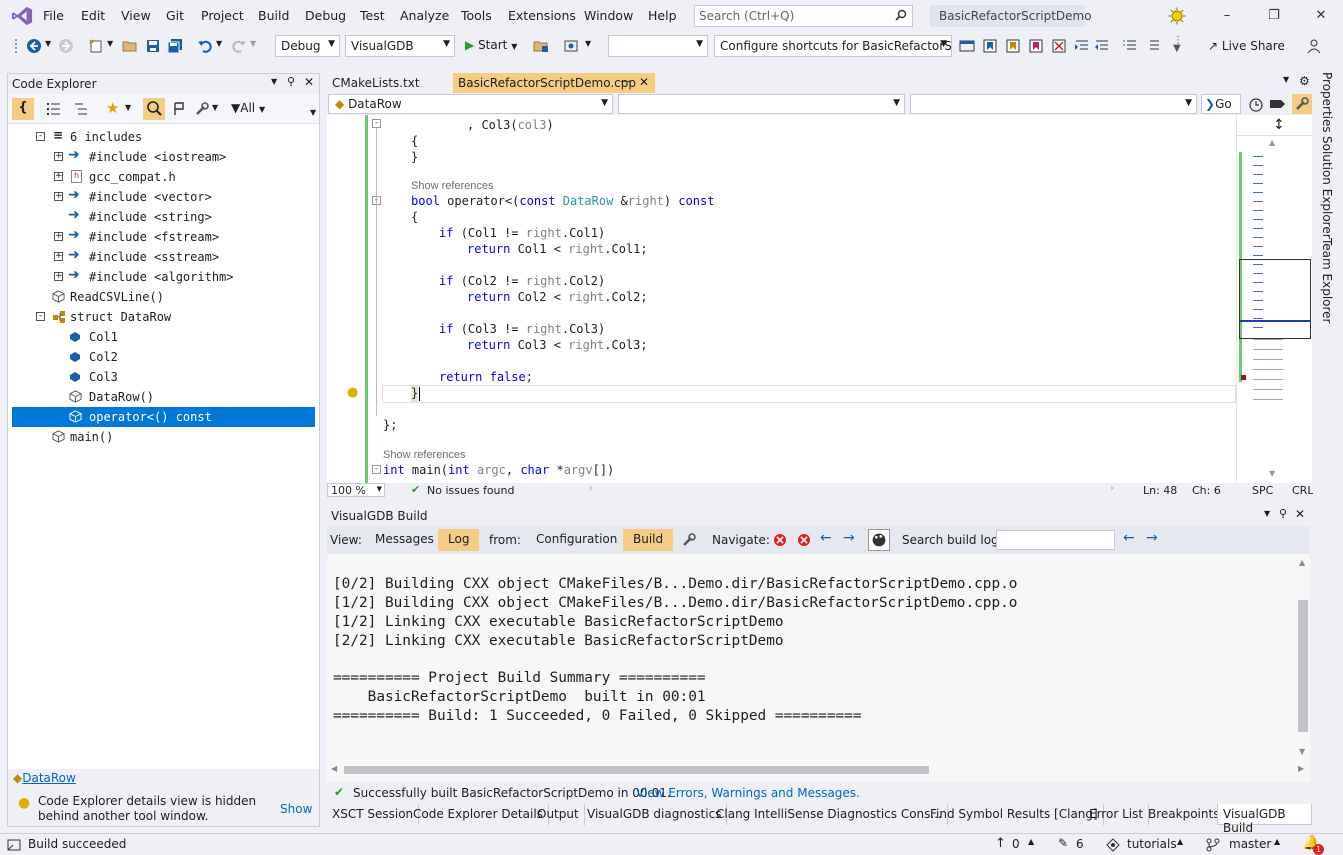  What do you see at coordinates (470, 490) in the screenshot?
I see `issues-status: No issues found` at bounding box center [470, 490].